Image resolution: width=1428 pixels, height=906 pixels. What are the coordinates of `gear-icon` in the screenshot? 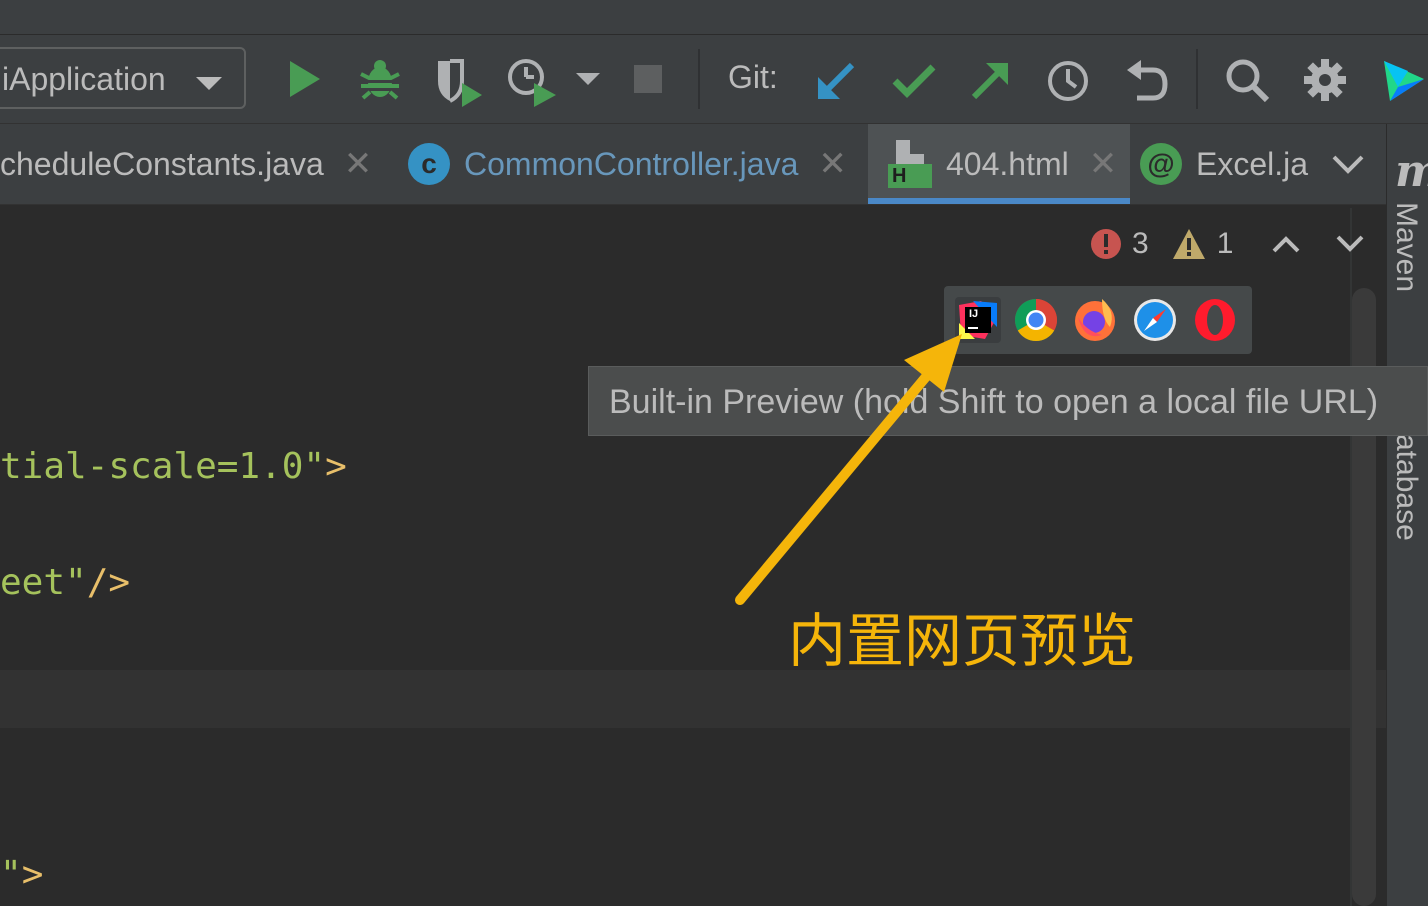 It's located at (1325, 80).